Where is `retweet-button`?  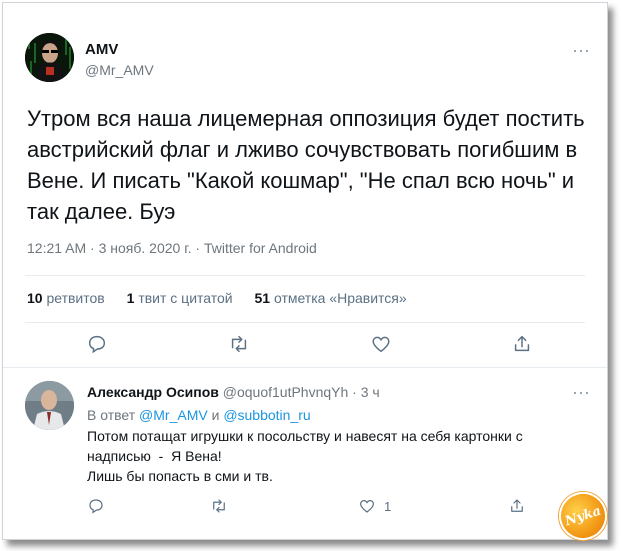
retweet-button is located at coordinates (241, 346).